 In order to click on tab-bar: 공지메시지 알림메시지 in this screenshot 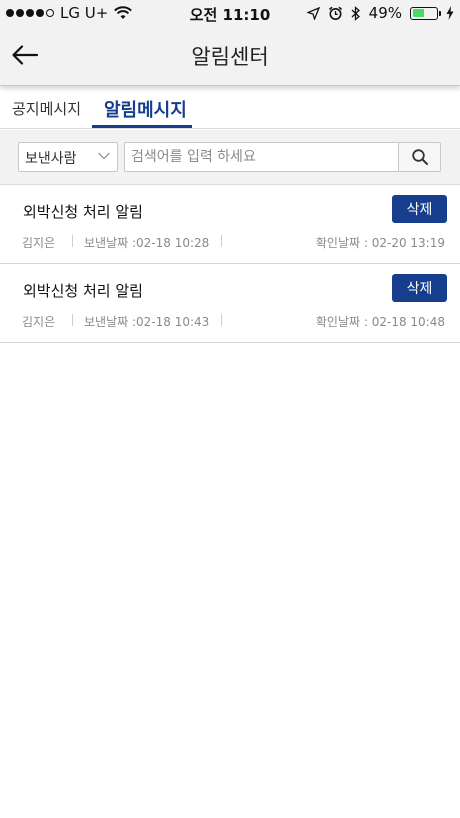, I will do `click(230, 108)`.